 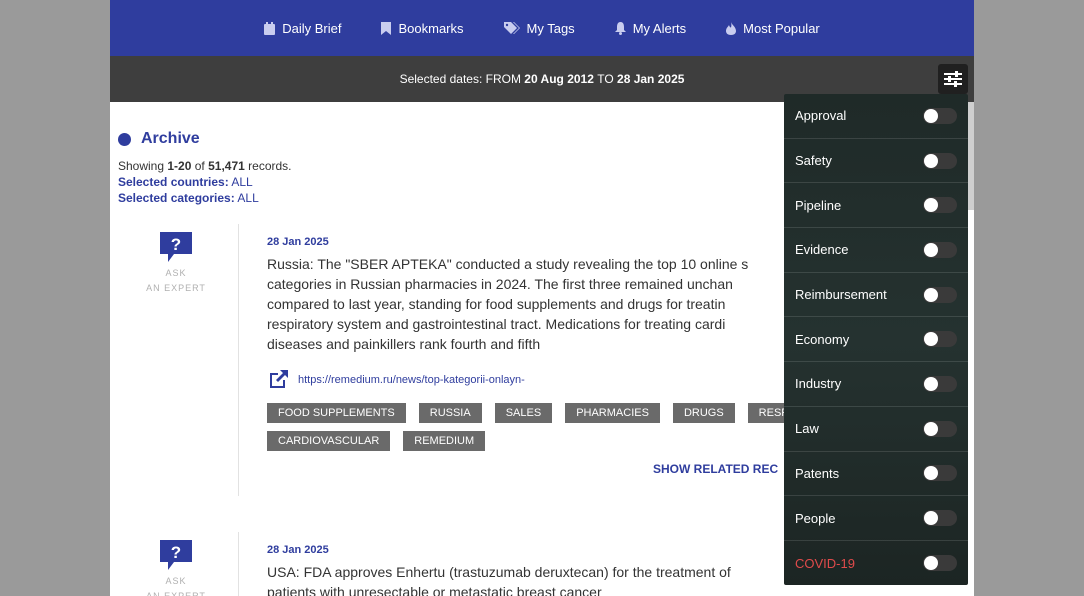 I want to click on tag-chip: CARDIOVASCULAR, so click(x=329, y=441).